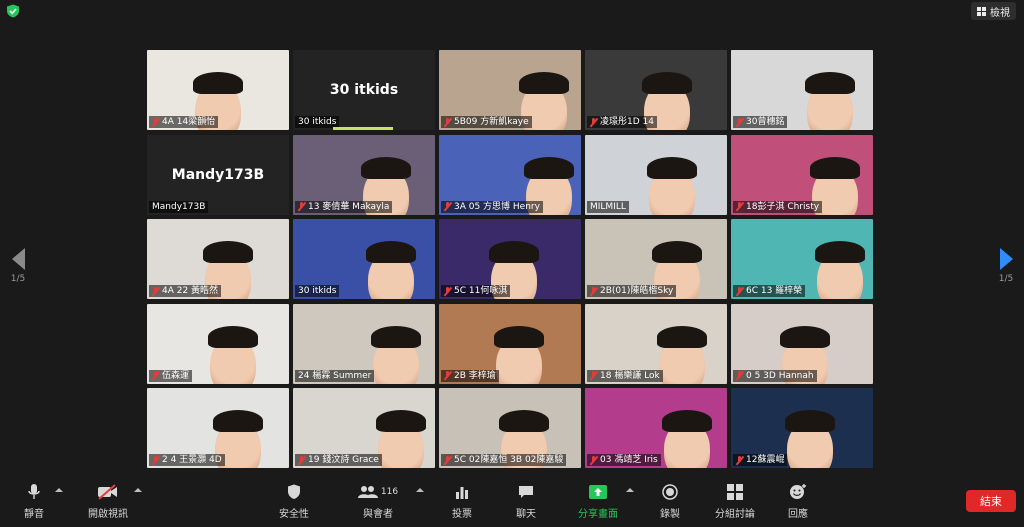 This screenshot has width=1024, height=527. I want to click on participant-name-label: 3A 05 方思博 Henry, so click(492, 206).